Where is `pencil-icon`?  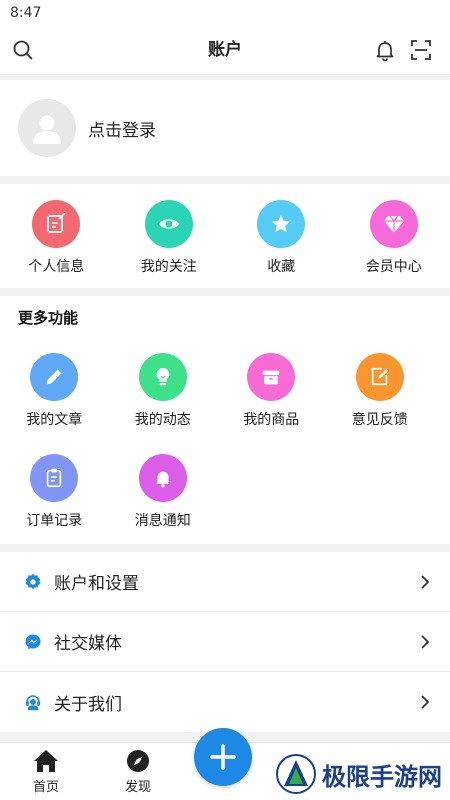
pencil-icon is located at coordinates (54, 377).